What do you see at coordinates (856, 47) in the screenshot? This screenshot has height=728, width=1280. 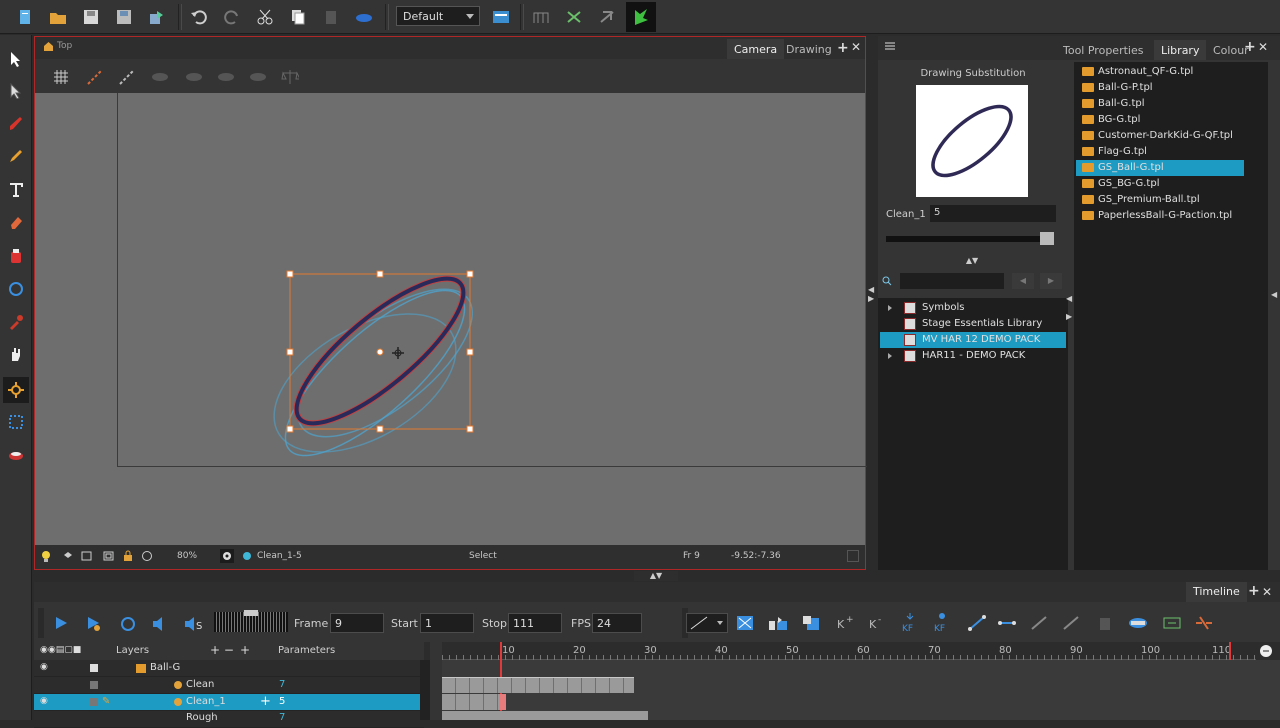 I see `close-view-icon: ✕` at bounding box center [856, 47].